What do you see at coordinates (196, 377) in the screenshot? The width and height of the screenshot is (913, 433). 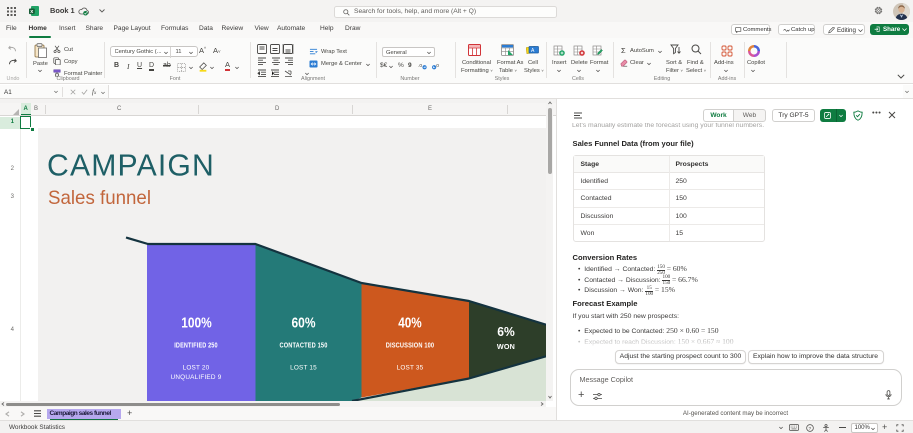 I see `svg-text: UNQUALIFIED 9` at bounding box center [196, 377].